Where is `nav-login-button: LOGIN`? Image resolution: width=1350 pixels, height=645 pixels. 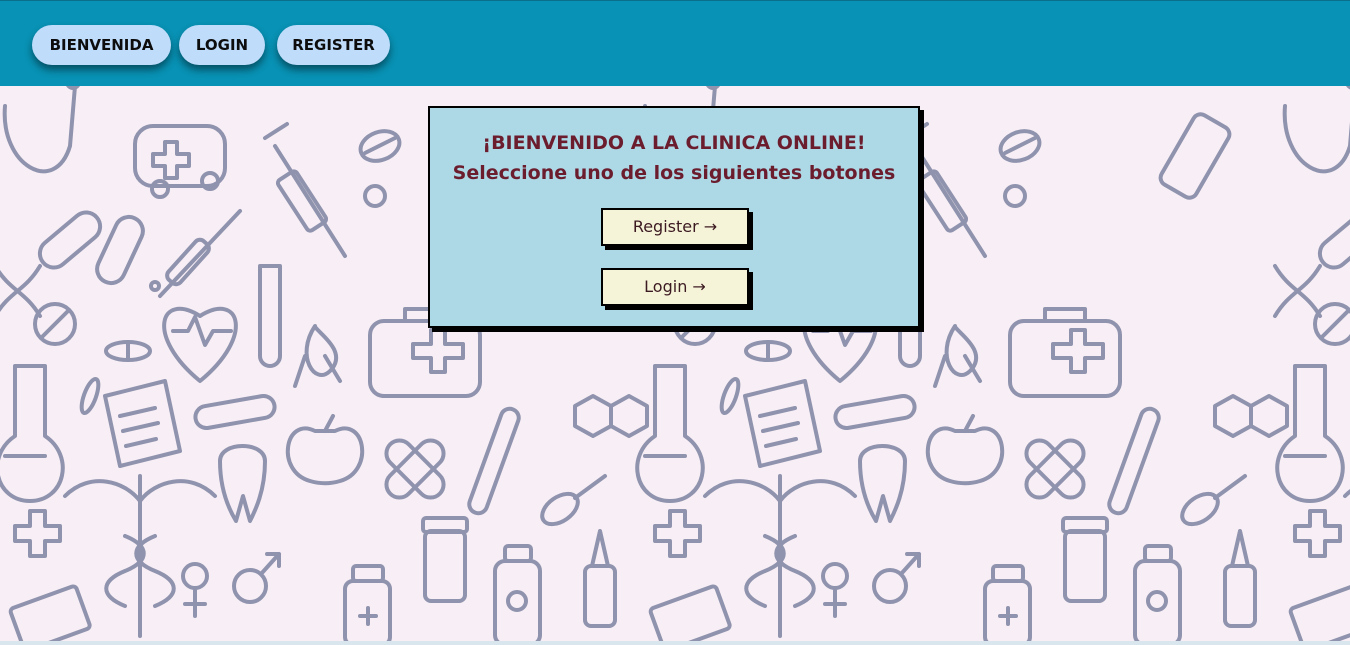
nav-login-button: LOGIN is located at coordinates (222, 45).